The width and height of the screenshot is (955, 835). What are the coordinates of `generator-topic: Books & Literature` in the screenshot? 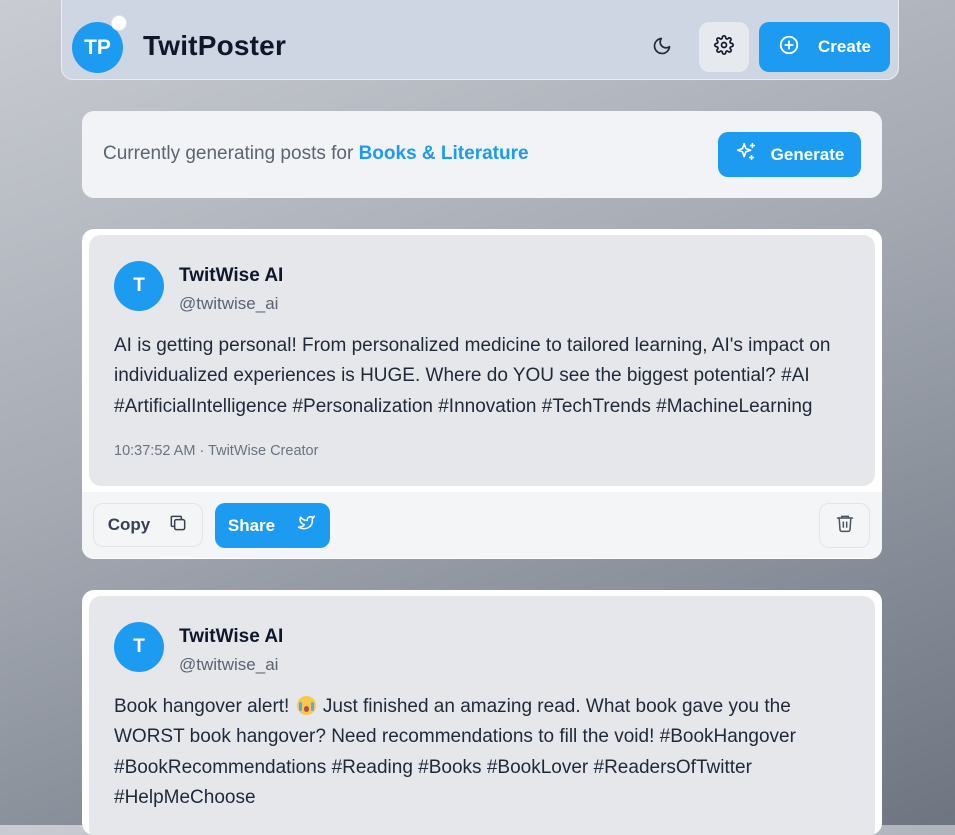 It's located at (444, 153).